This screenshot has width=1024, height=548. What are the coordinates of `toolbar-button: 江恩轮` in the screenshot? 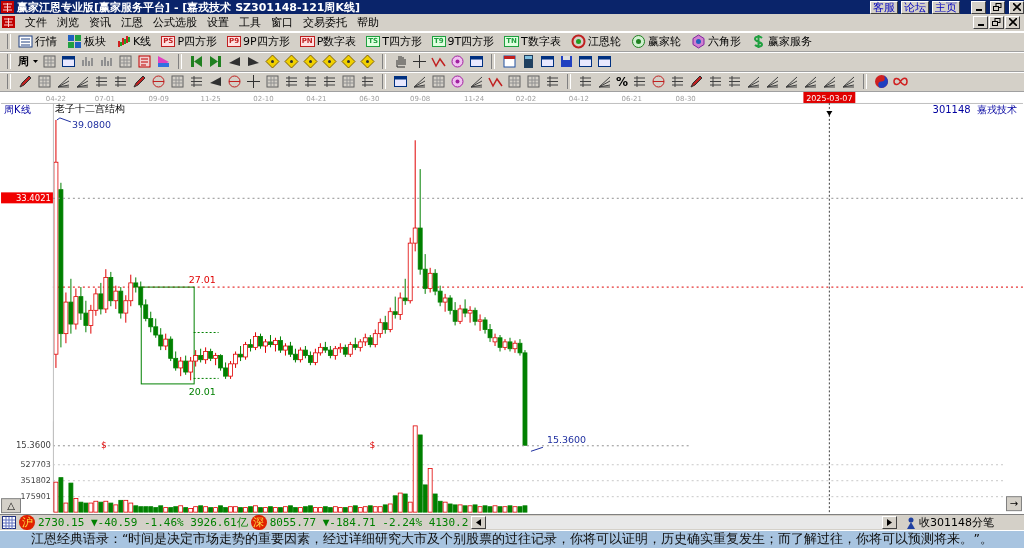 It's located at (604, 42).